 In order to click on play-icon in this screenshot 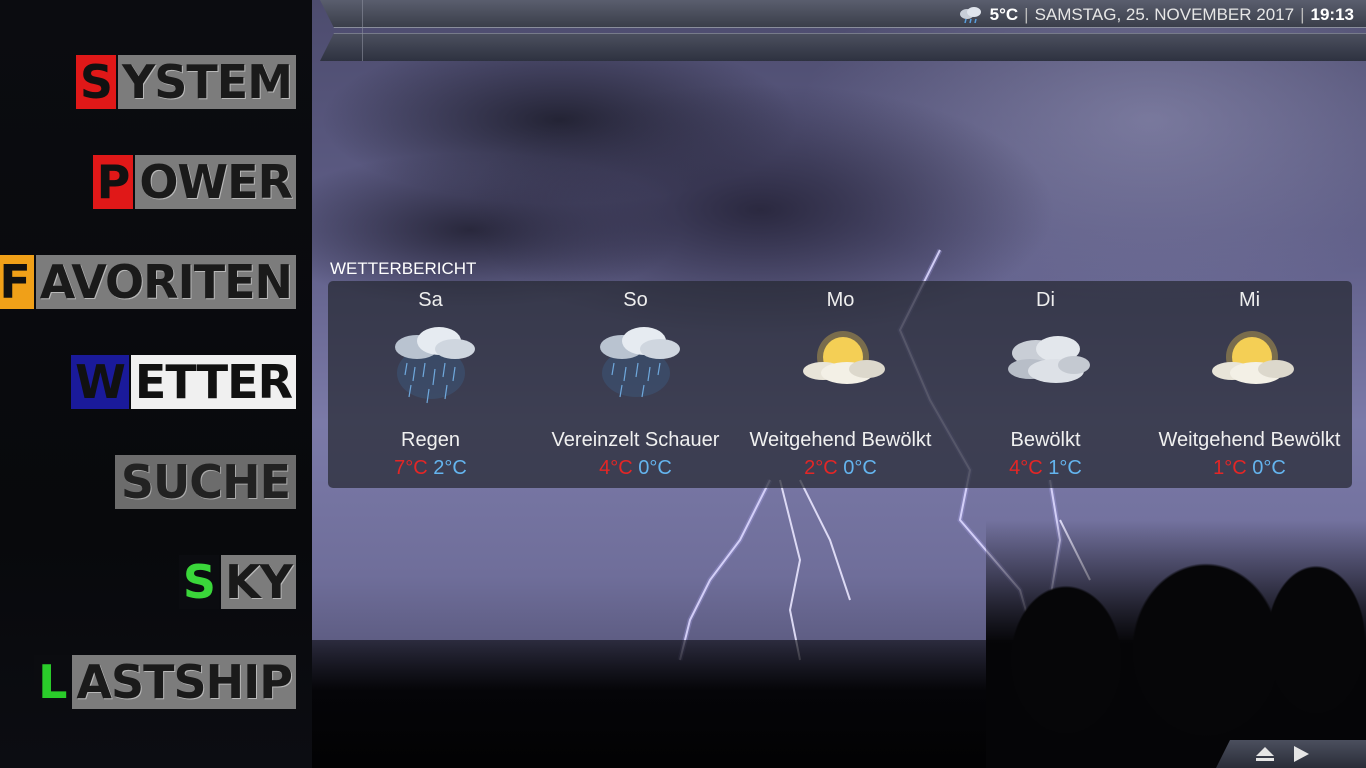, I will do `click(1301, 754)`.